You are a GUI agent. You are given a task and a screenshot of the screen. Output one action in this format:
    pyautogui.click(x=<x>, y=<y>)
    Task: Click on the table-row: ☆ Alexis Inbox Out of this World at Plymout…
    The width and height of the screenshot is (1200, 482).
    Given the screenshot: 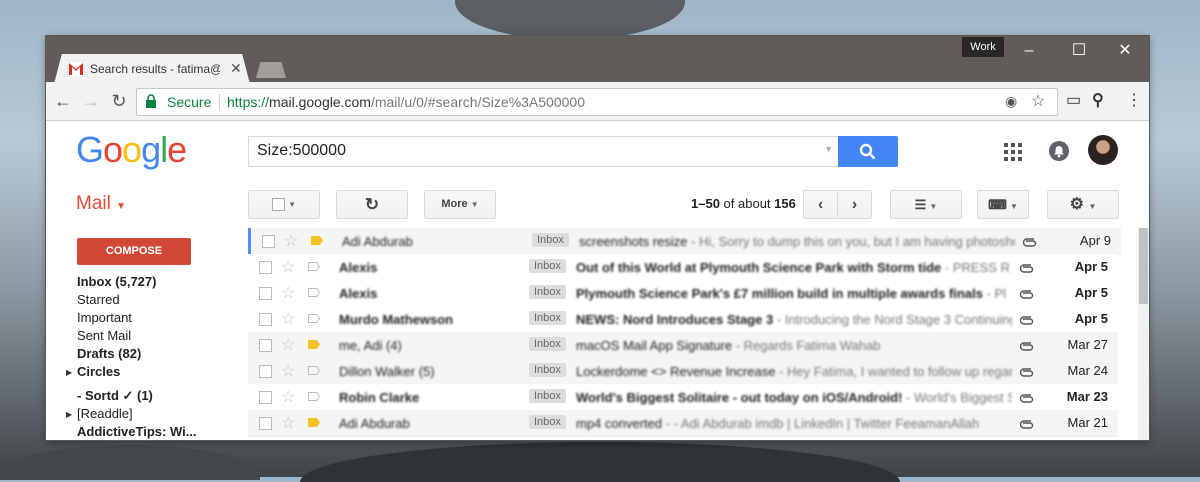 What is the action you would take?
    pyautogui.click(x=683, y=267)
    